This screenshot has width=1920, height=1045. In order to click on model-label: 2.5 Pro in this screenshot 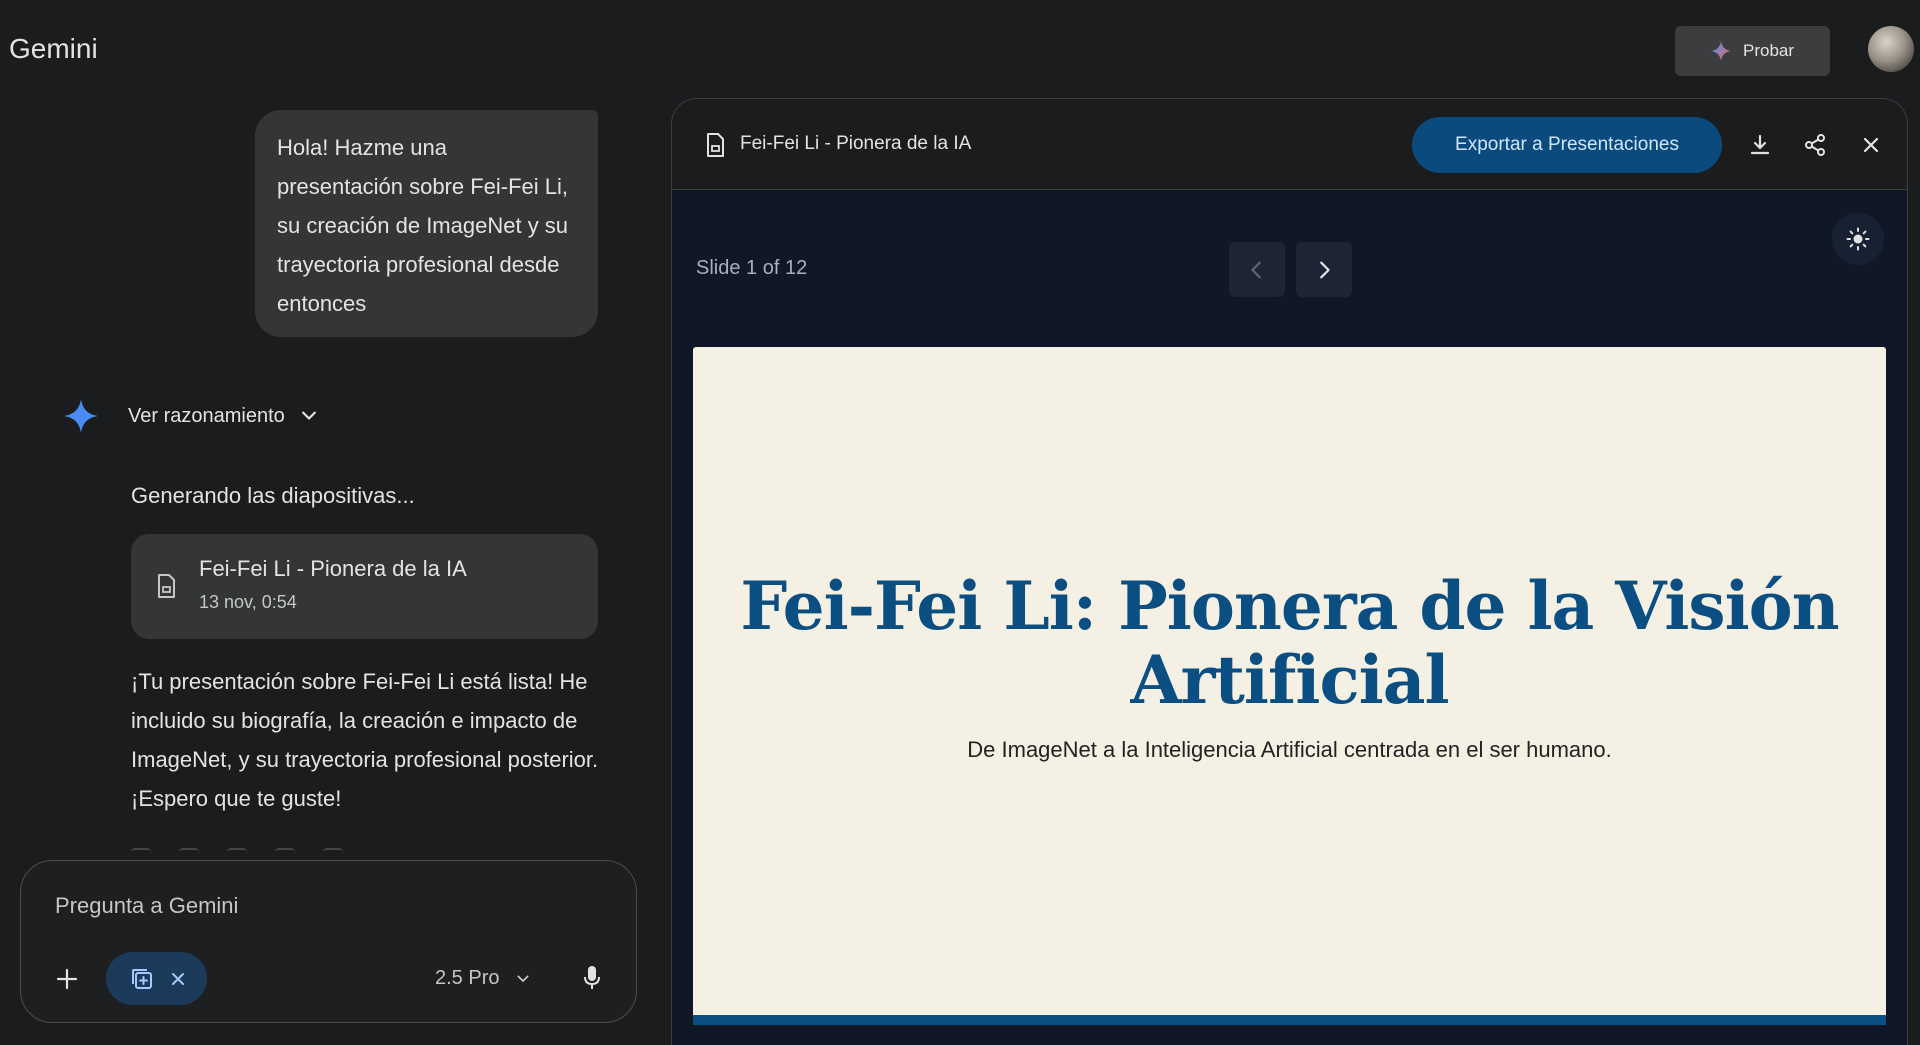, I will do `click(467, 978)`.